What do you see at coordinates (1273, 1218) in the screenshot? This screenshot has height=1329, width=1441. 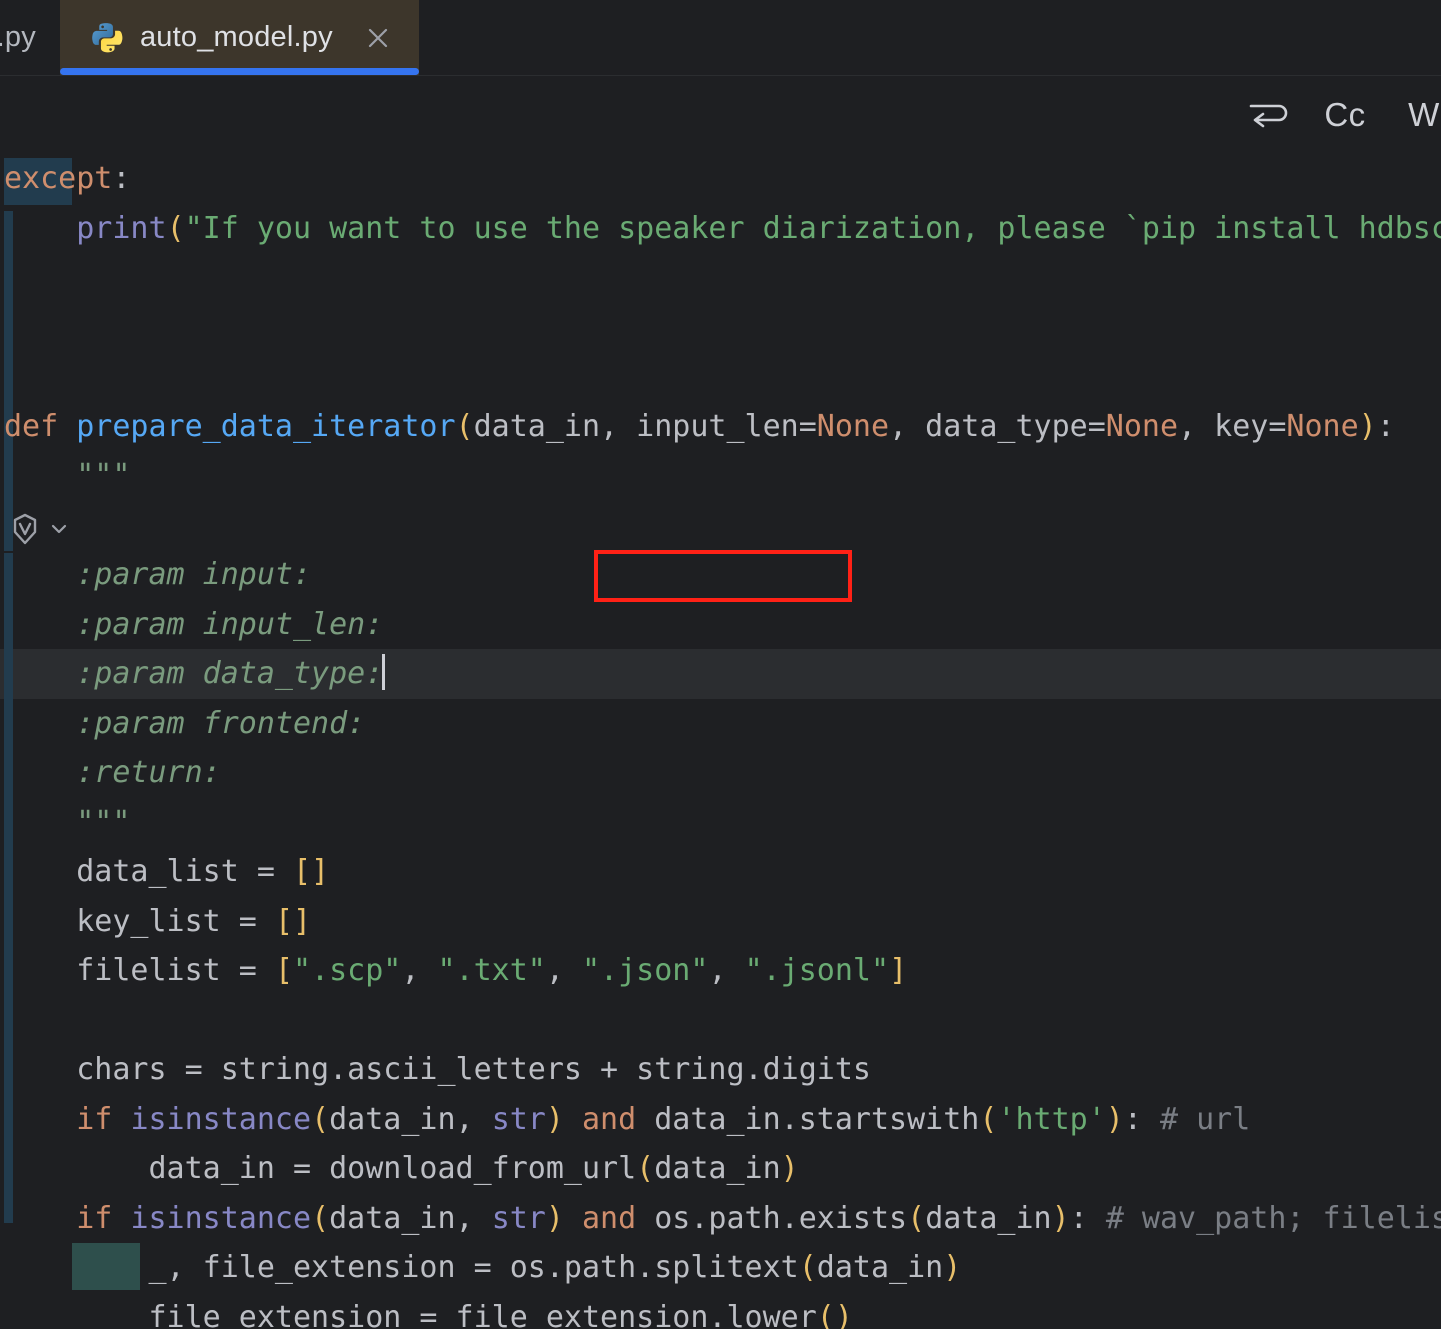 I see `code-token: # wav_path; filelist: wa` at bounding box center [1273, 1218].